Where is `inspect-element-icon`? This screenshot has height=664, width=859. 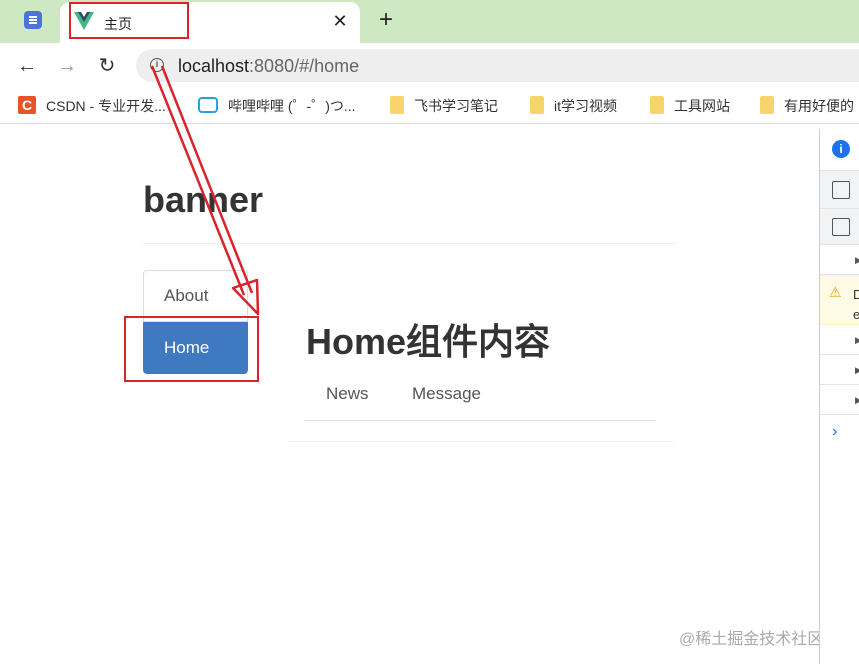 inspect-element-icon is located at coordinates (841, 190).